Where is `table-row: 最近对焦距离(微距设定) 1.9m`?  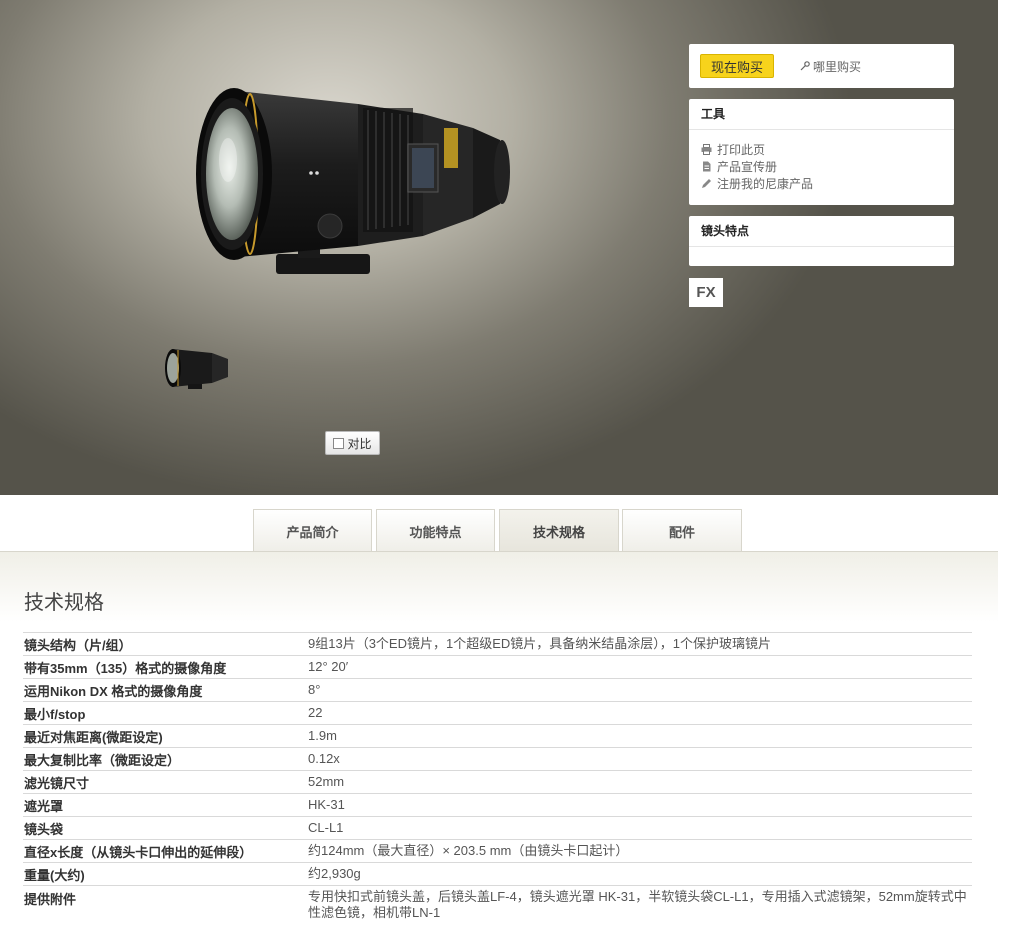
table-row: 最近对焦距离(微距设定) 1.9m is located at coordinates (497, 735).